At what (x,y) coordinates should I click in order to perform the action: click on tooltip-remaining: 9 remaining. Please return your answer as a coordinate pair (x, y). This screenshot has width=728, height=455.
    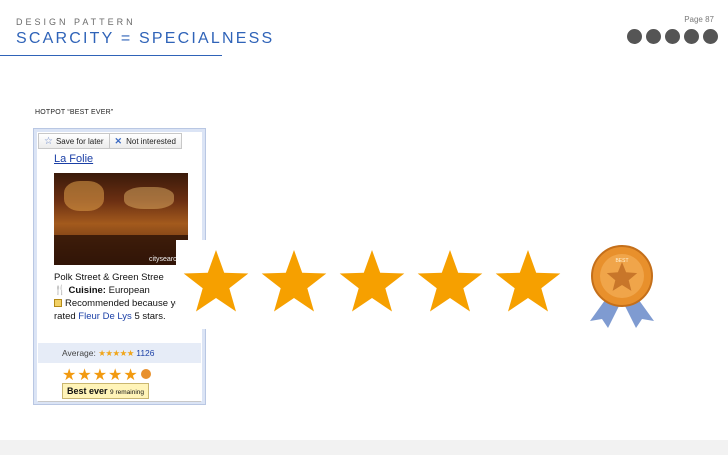
    Looking at the image, I should click on (127, 392).